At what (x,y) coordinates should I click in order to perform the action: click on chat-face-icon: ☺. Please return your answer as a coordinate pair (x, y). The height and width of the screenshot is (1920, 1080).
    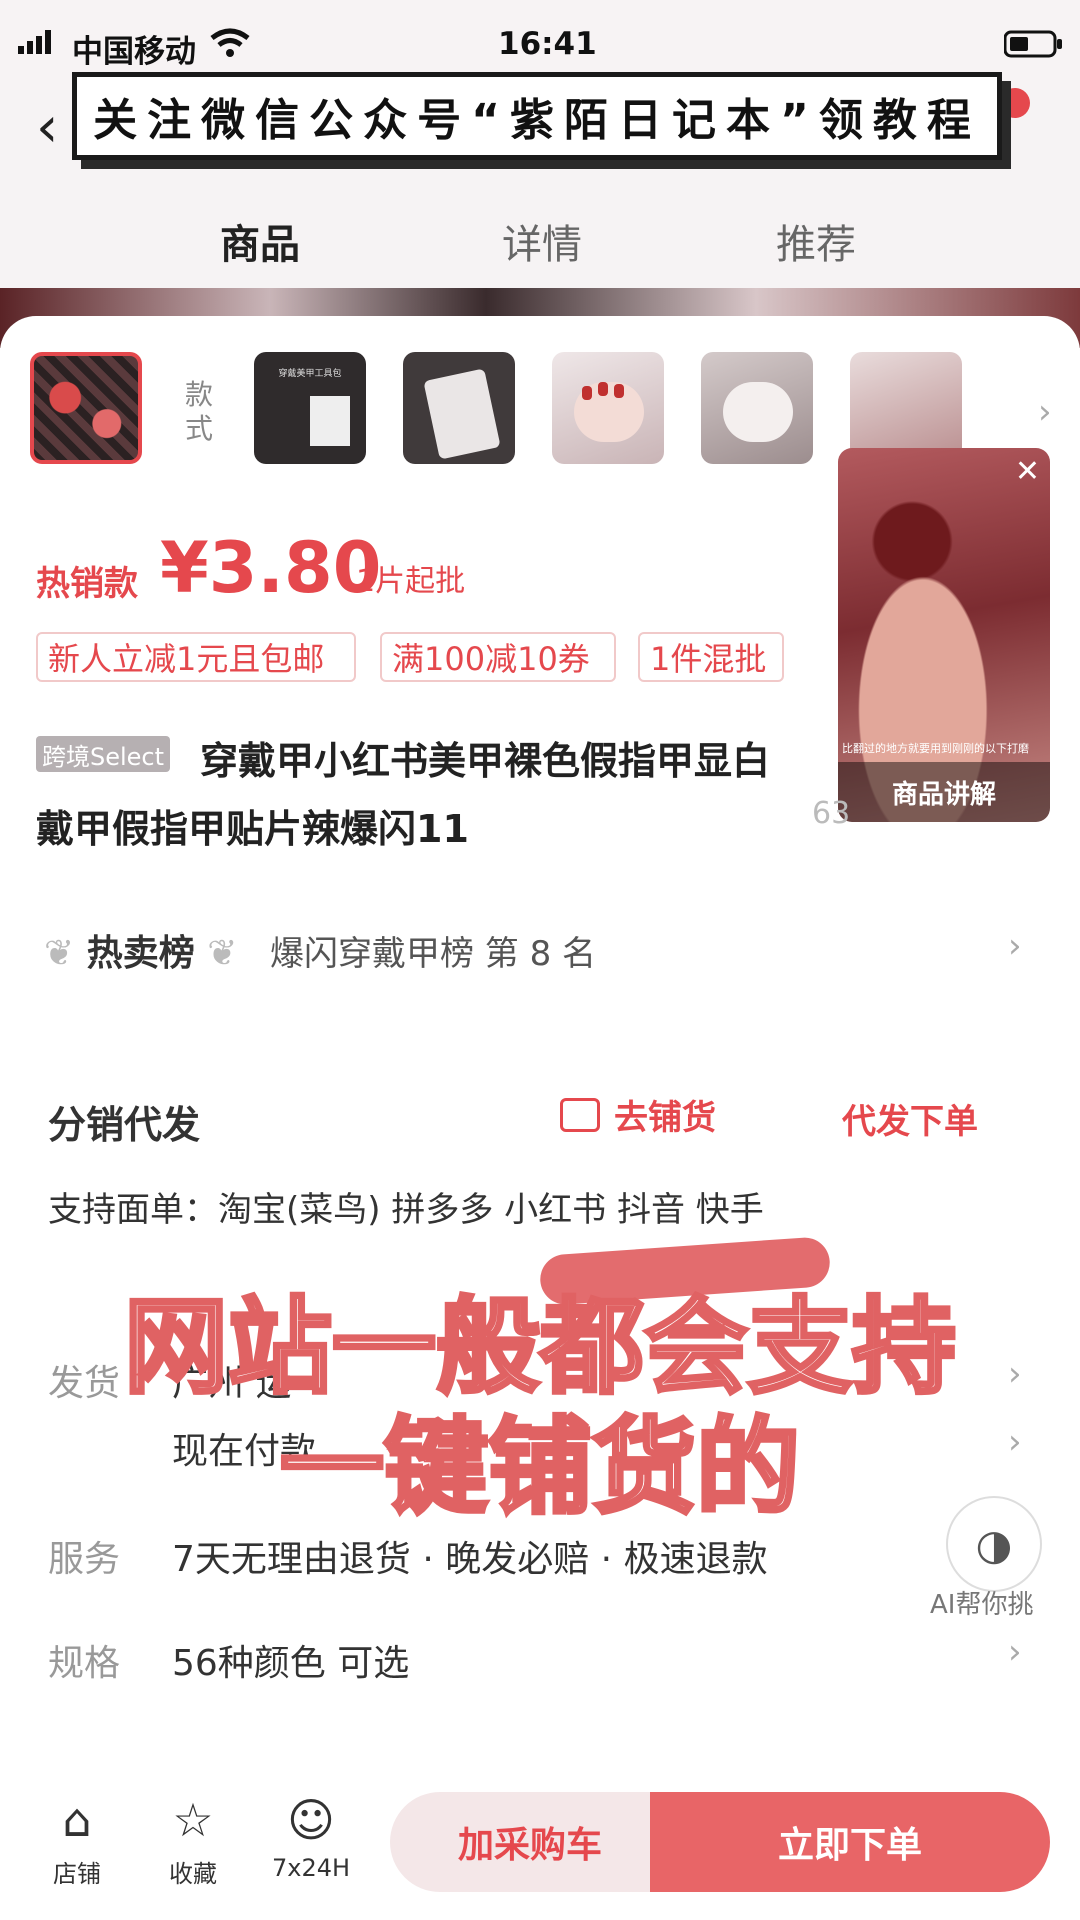
    Looking at the image, I should click on (311, 1820).